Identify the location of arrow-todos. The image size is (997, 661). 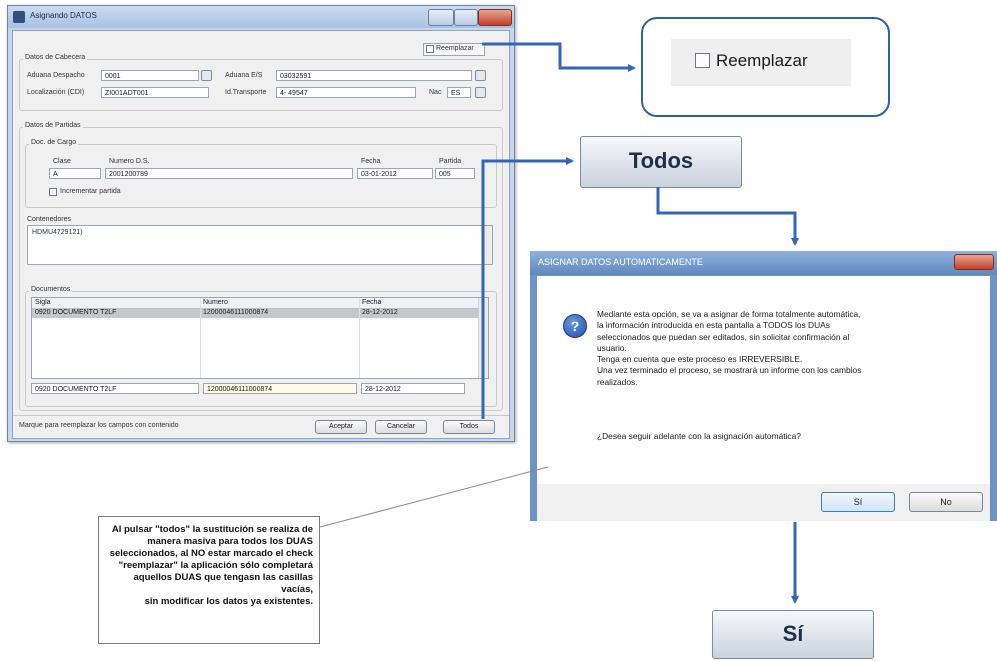
(527, 288).